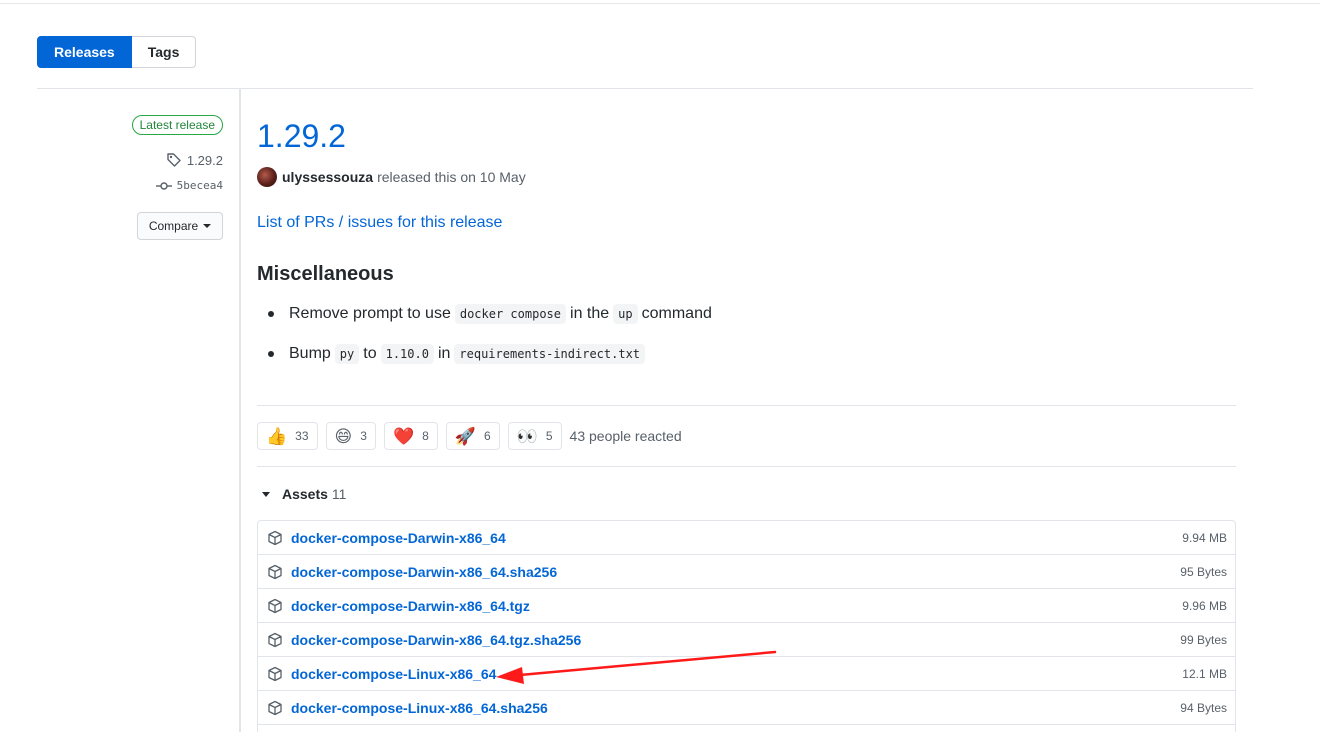 The width and height of the screenshot is (1320, 732). Describe the element at coordinates (736, 606) in the screenshot. I see `asset-link: docker-compose-Darwin-x86_64.tgz` at that location.